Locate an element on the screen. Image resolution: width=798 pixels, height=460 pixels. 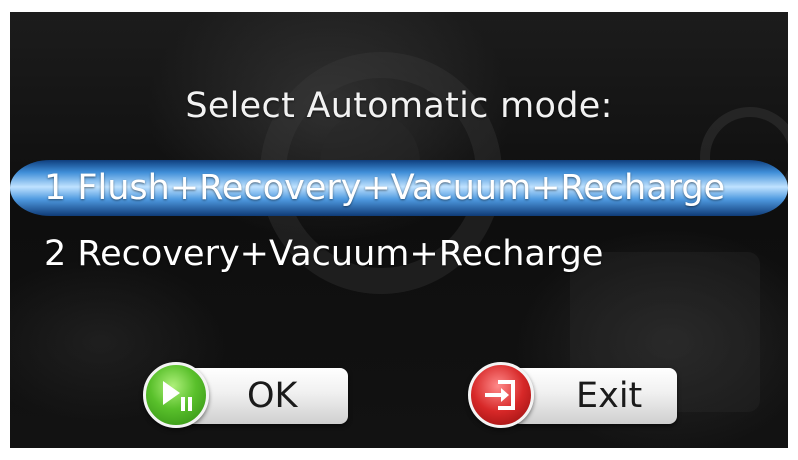
exit-button: Exit is located at coordinates (572, 395).